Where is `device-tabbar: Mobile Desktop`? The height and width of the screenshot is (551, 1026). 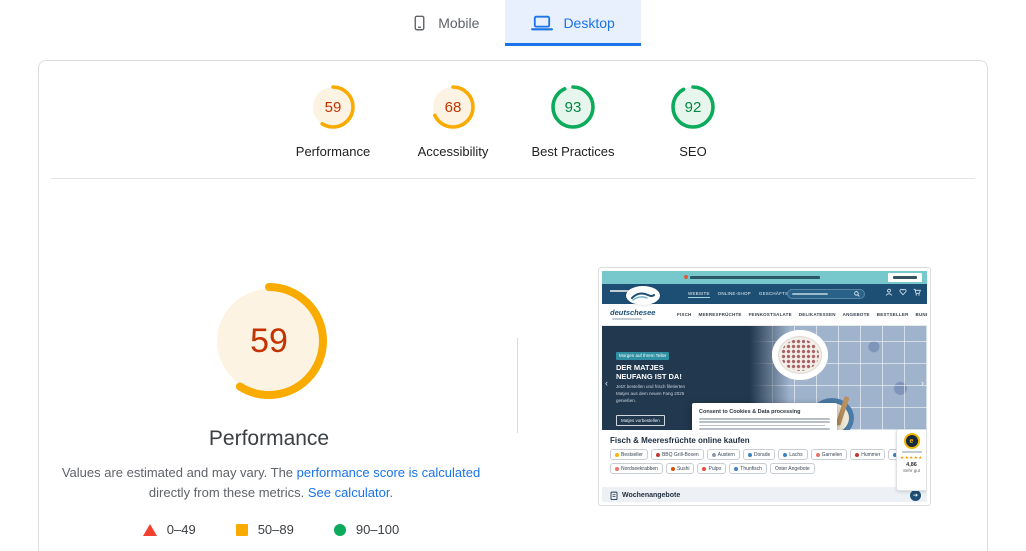 device-tabbar: Mobile Desktop is located at coordinates (513, 23).